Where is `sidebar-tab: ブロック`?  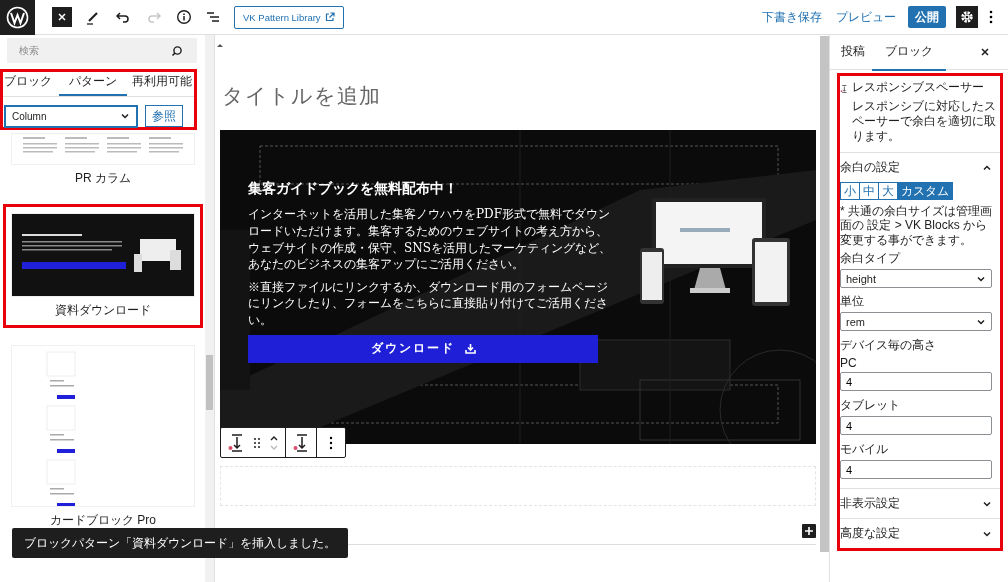
sidebar-tab: ブロック is located at coordinates (909, 52).